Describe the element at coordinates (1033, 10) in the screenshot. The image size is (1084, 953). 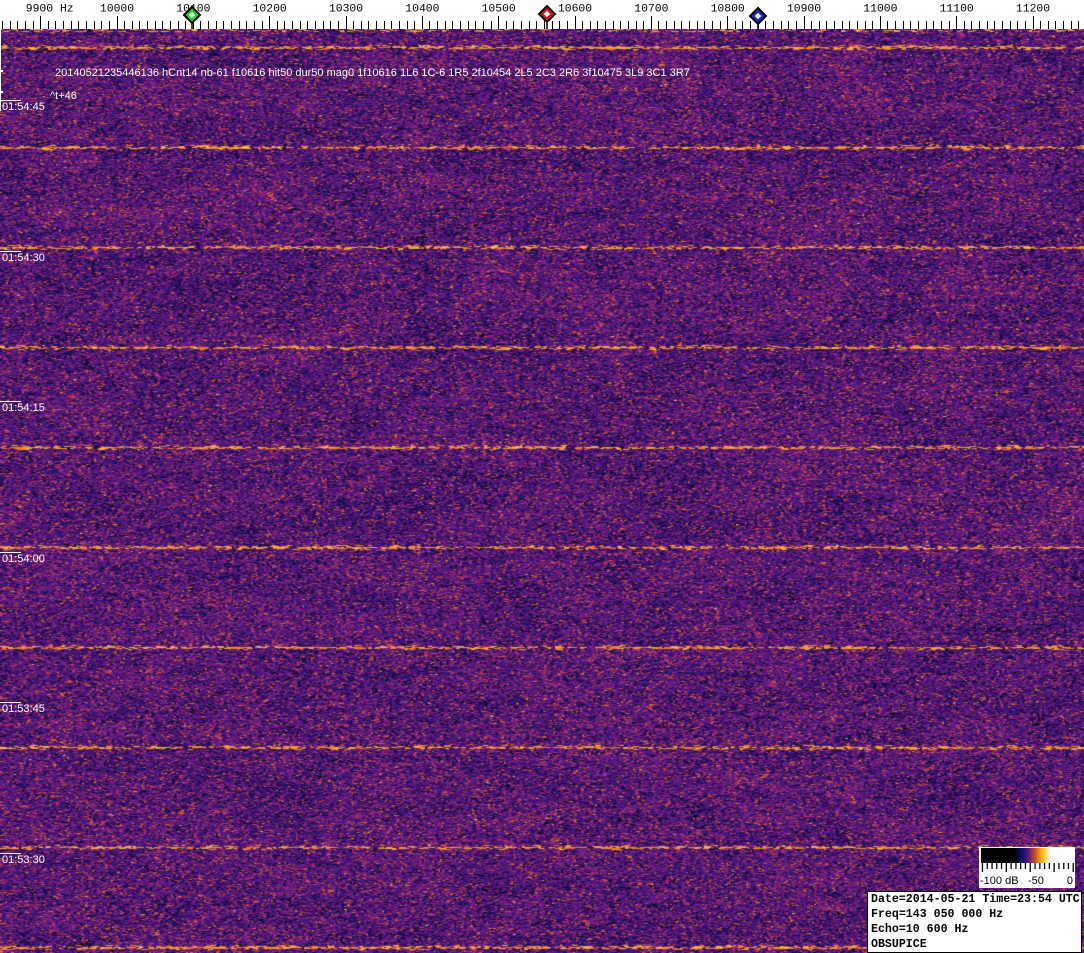
I see `svg-text: 11200` at that location.